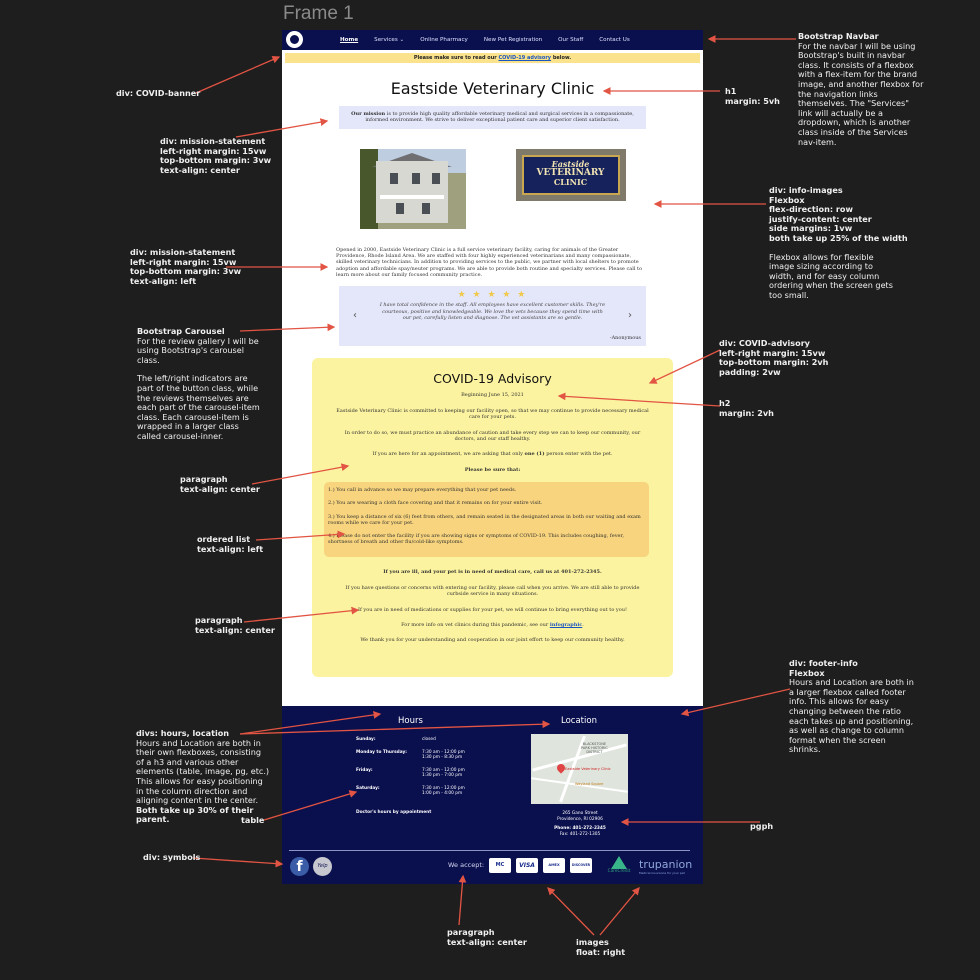 This screenshot has height=980, width=980. I want to click on annotation-paragraph-bottom: paragraph text-align: center, so click(487, 937).